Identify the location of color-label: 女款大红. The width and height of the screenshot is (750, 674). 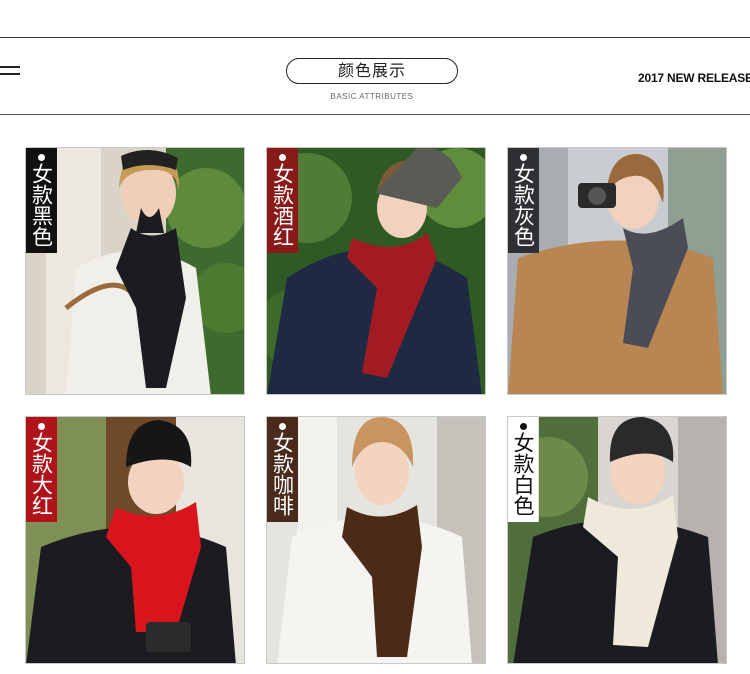
(41, 474).